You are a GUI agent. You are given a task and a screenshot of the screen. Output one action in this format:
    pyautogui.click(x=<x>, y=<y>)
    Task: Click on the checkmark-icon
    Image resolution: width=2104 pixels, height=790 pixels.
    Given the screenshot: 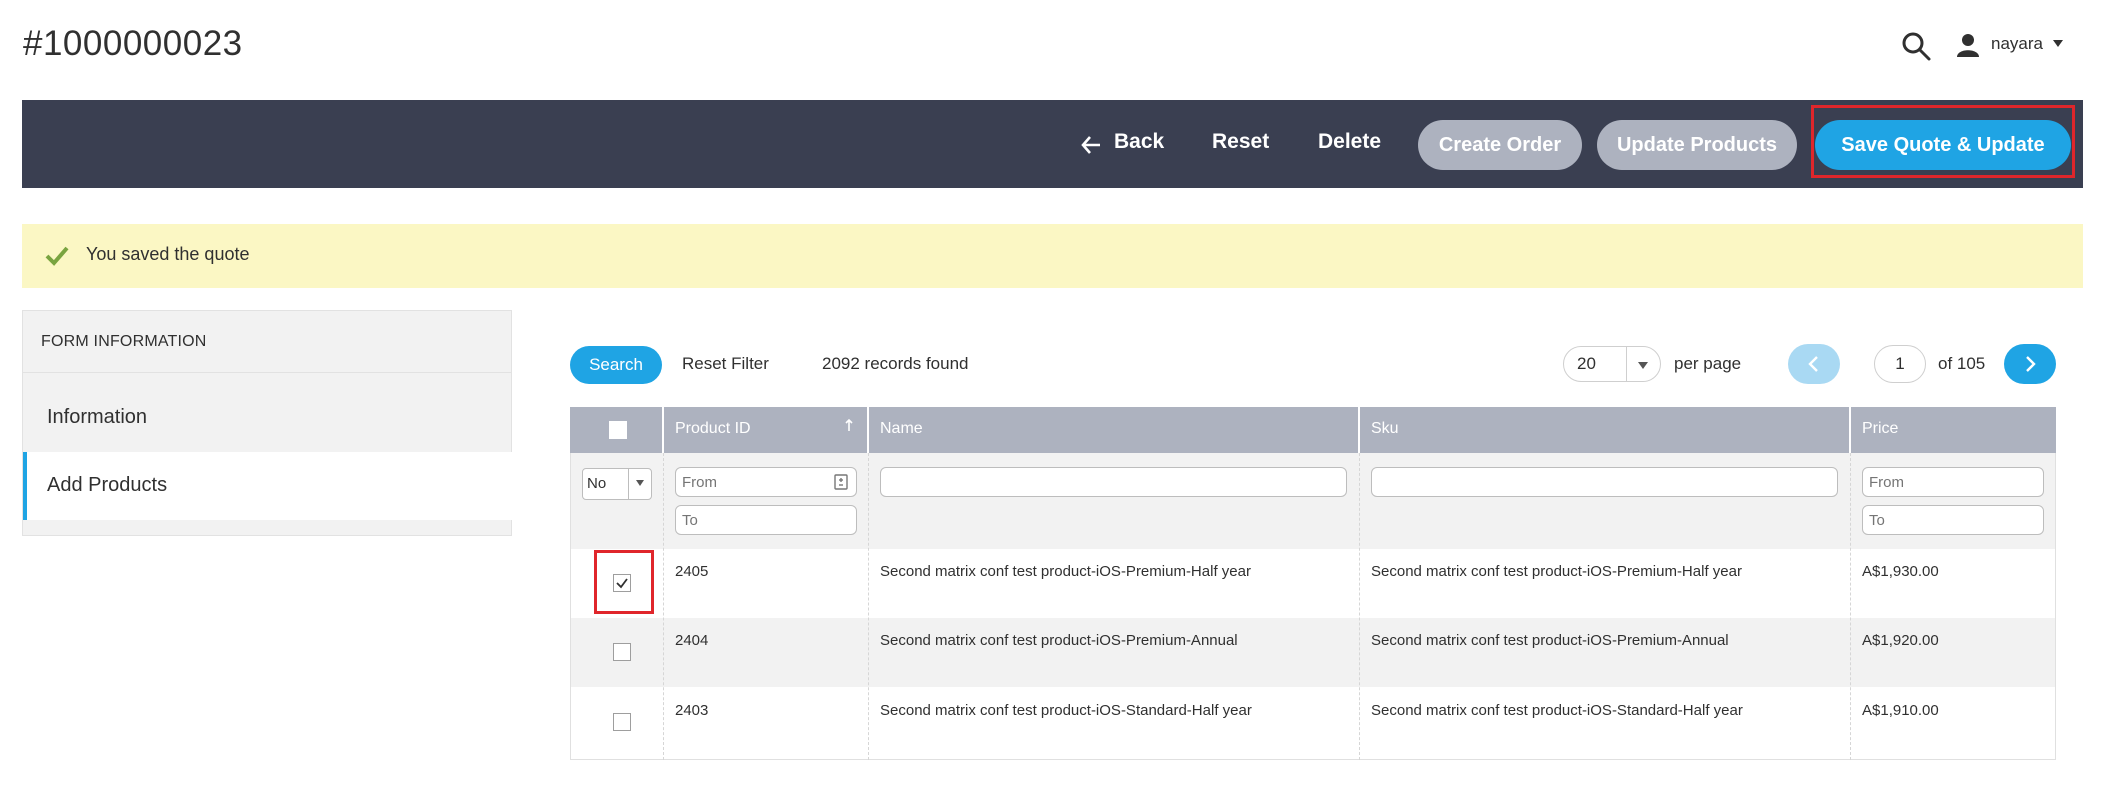 What is the action you would take?
    pyautogui.click(x=57, y=256)
    